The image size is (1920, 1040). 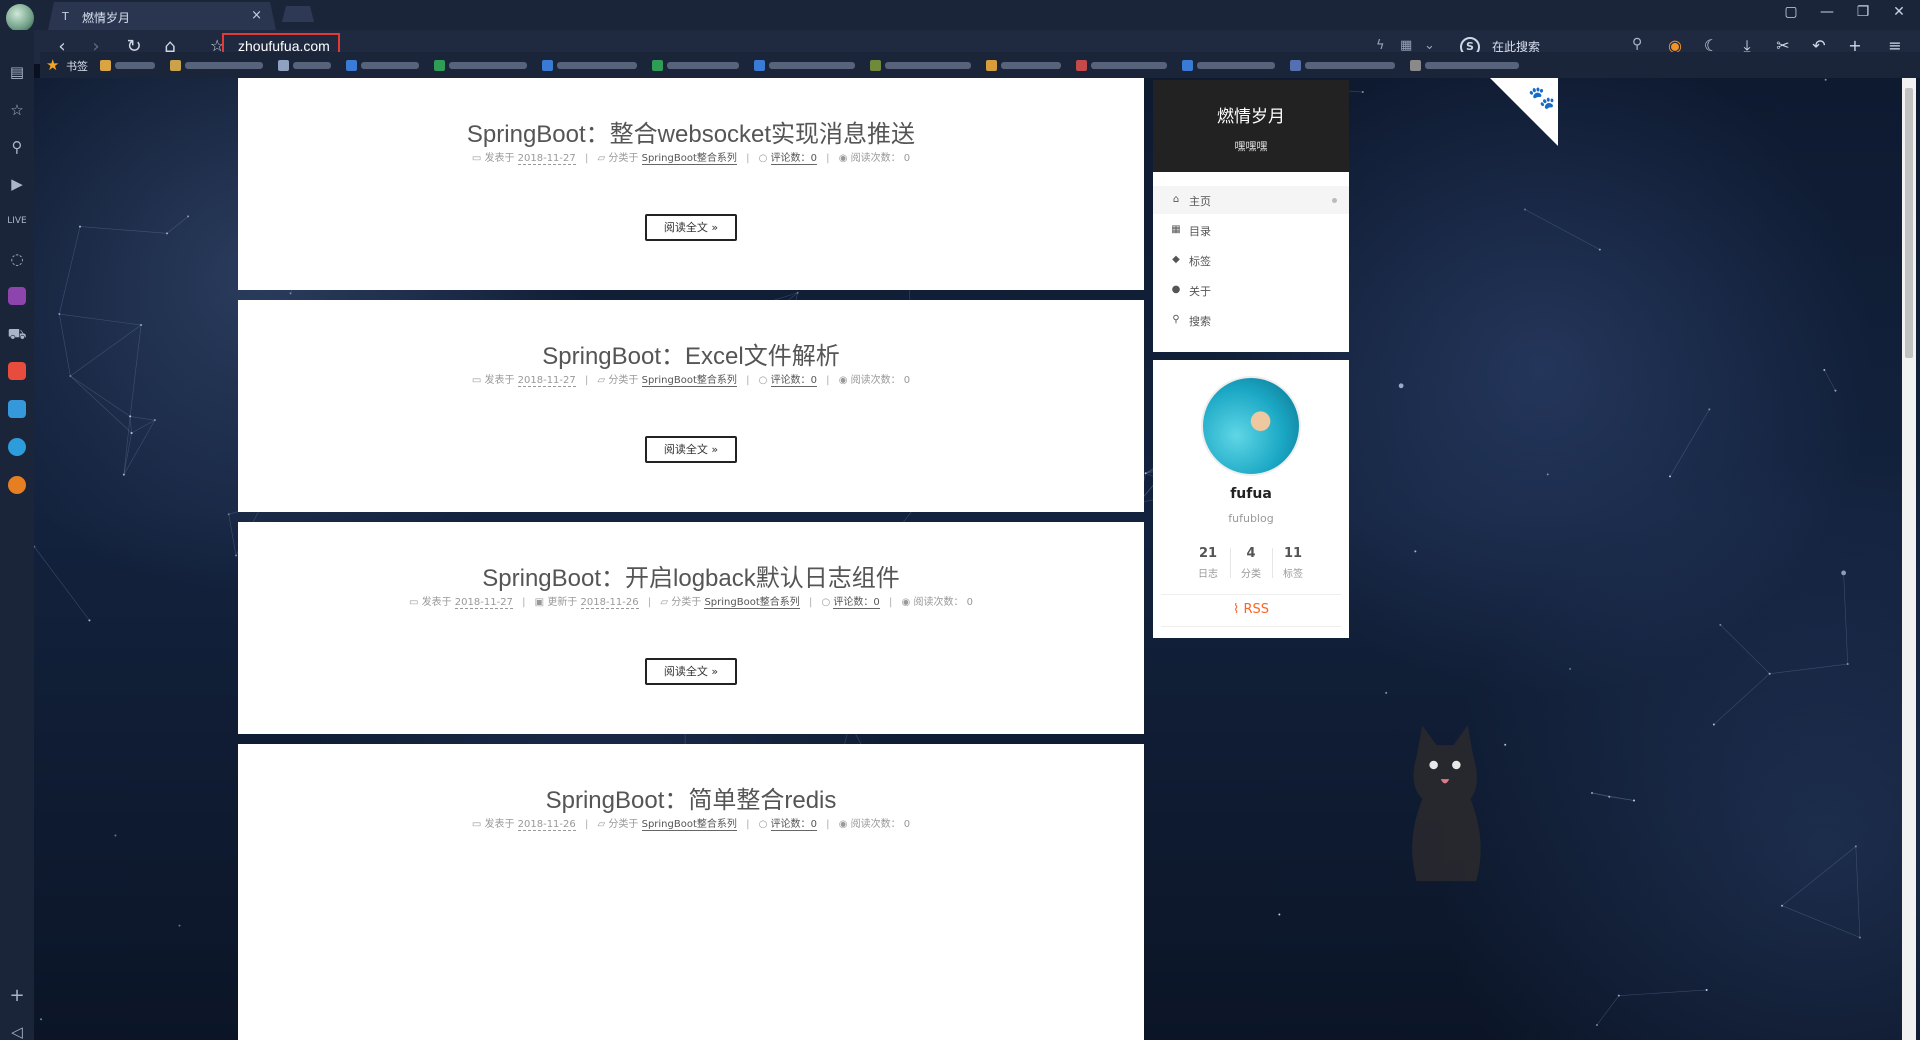 What do you see at coordinates (970, 602) in the screenshot?
I see `views-count: 0` at bounding box center [970, 602].